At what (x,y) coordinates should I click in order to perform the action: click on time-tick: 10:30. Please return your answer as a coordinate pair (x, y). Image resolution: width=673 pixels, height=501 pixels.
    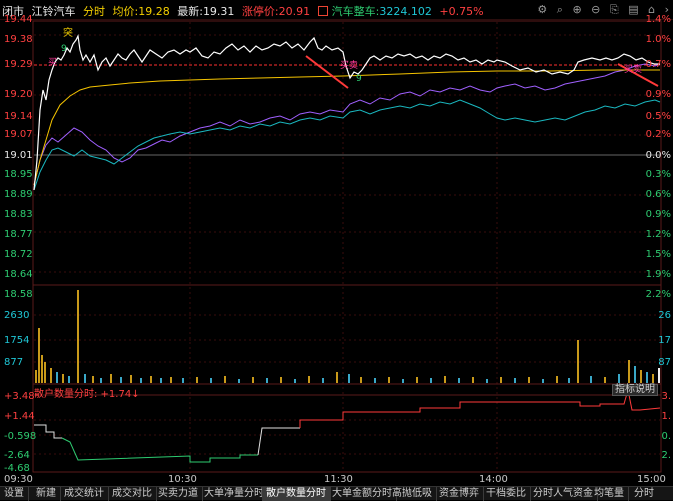
    Looking at the image, I should click on (182, 479).